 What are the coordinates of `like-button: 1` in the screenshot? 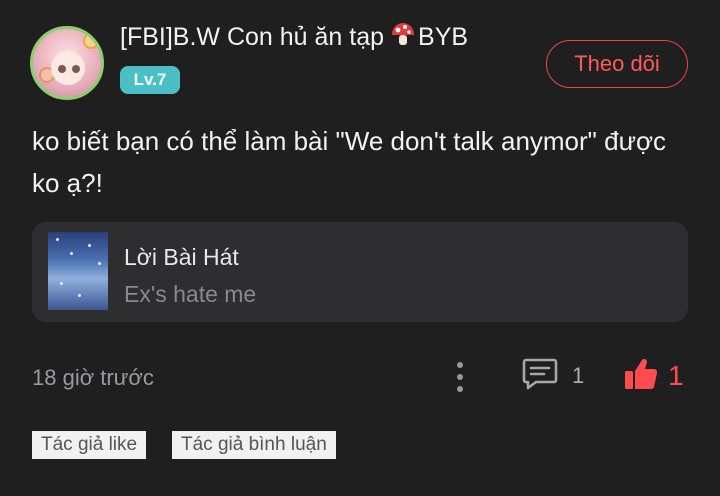 It's located at (654, 376).